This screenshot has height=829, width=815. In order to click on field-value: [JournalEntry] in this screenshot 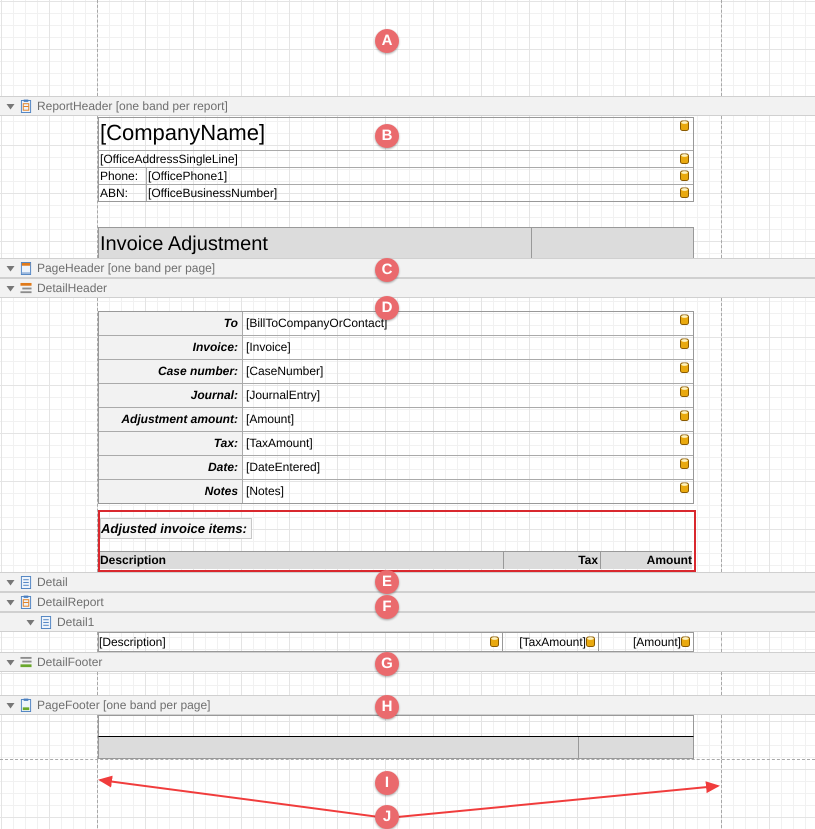, I will do `click(282, 395)`.